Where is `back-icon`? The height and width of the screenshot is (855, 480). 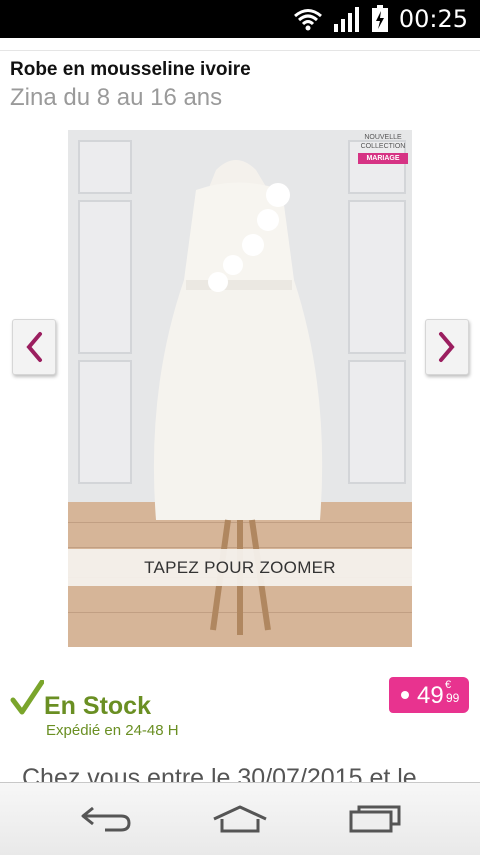
back-icon is located at coordinates (106, 819).